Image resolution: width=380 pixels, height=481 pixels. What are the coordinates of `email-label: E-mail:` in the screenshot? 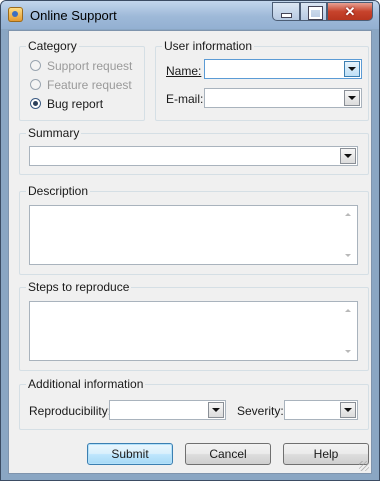 It's located at (185, 99).